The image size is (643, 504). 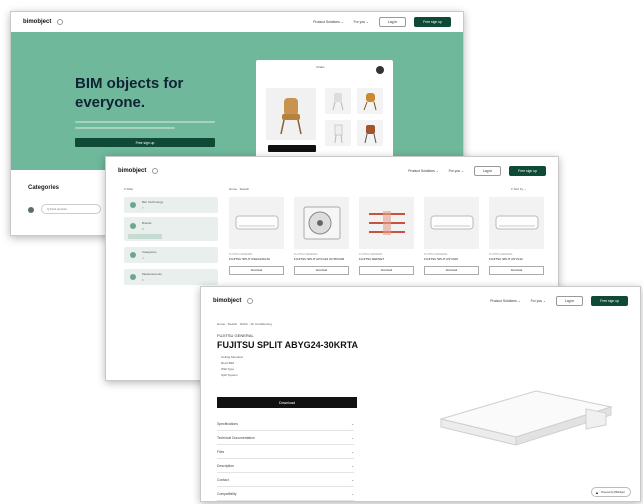 What do you see at coordinates (285, 494) in the screenshot?
I see `accordion-compatibility: Compatibility ⌄` at bounding box center [285, 494].